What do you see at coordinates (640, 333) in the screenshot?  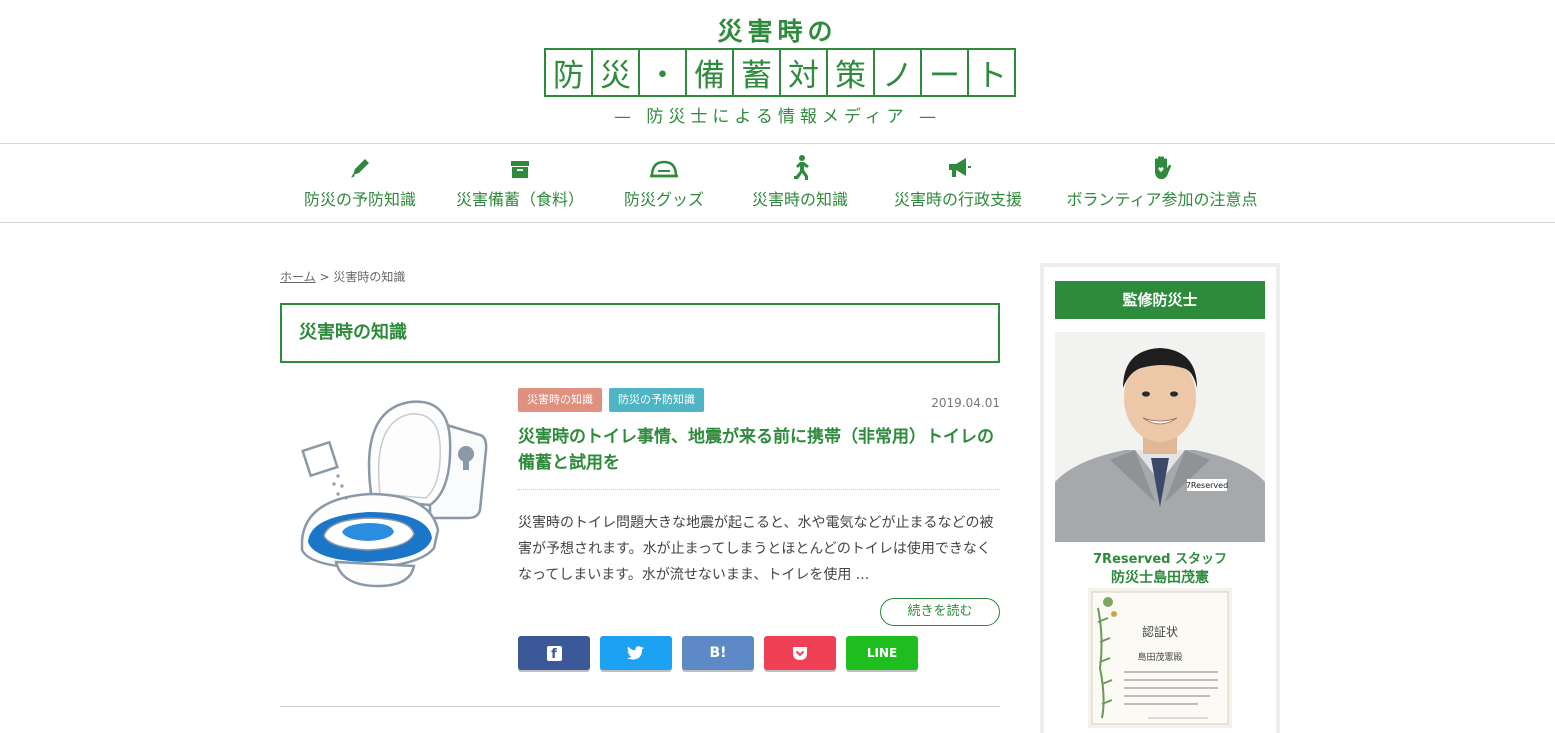 I see `category-title: 災害時の知識` at bounding box center [640, 333].